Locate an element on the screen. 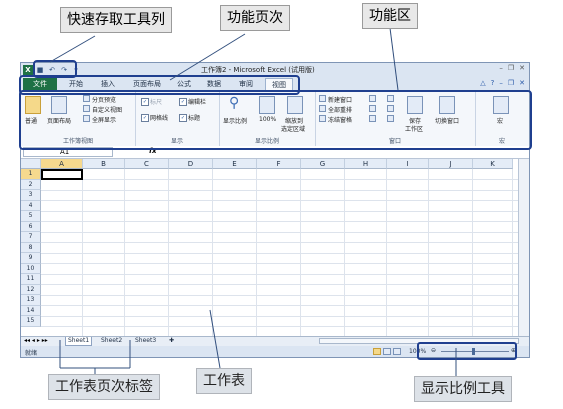  callout-ribbon: 功能区 is located at coordinates (390, 16).